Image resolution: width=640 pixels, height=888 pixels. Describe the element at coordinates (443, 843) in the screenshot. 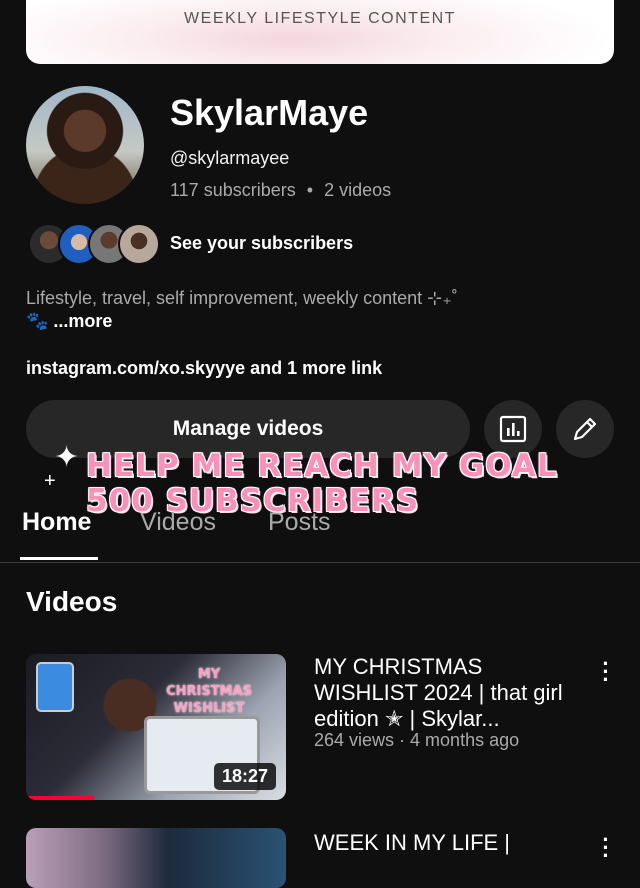

I see `video-title: WEEK IN MY LIFE |` at that location.